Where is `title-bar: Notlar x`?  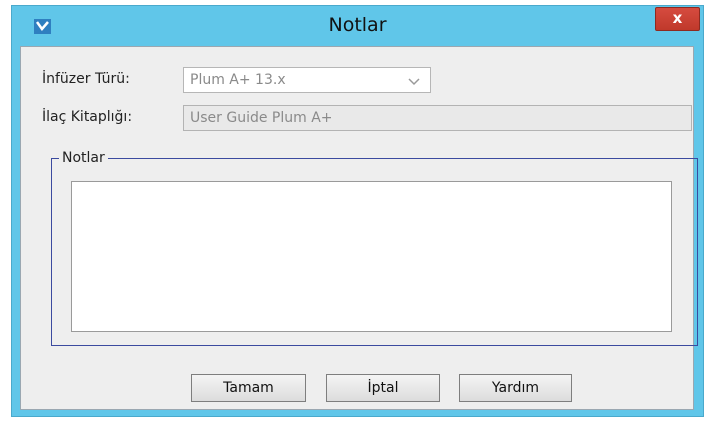 title-bar: Notlar x is located at coordinates (357, 26).